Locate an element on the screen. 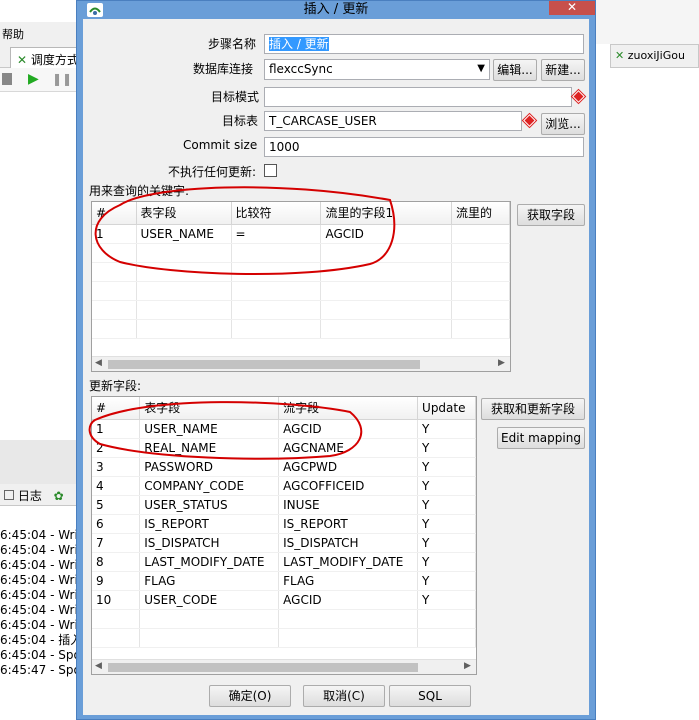 The width and height of the screenshot is (699, 720). column-header: 流里的 is located at coordinates (480, 213).